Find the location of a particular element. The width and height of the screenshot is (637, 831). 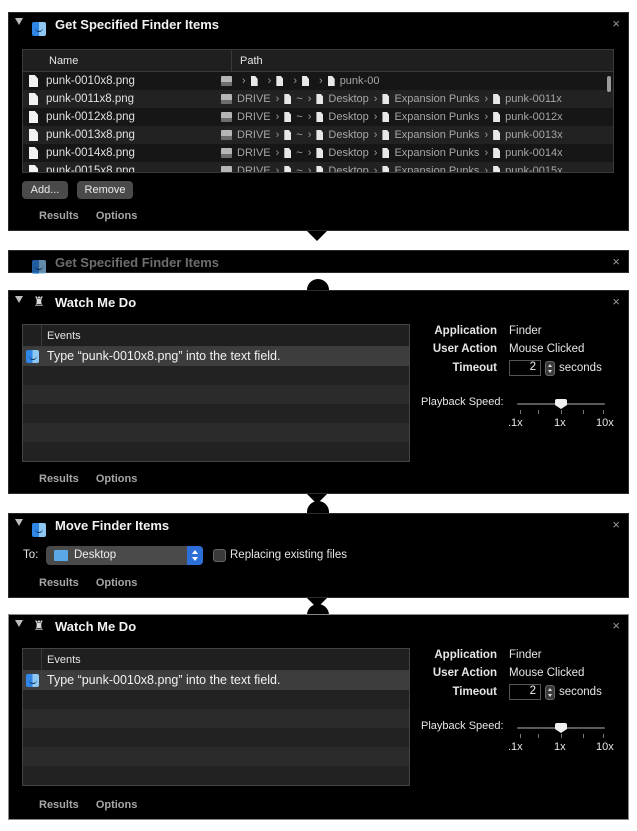

speed-label-max: 10x is located at coordinates (605, 747).